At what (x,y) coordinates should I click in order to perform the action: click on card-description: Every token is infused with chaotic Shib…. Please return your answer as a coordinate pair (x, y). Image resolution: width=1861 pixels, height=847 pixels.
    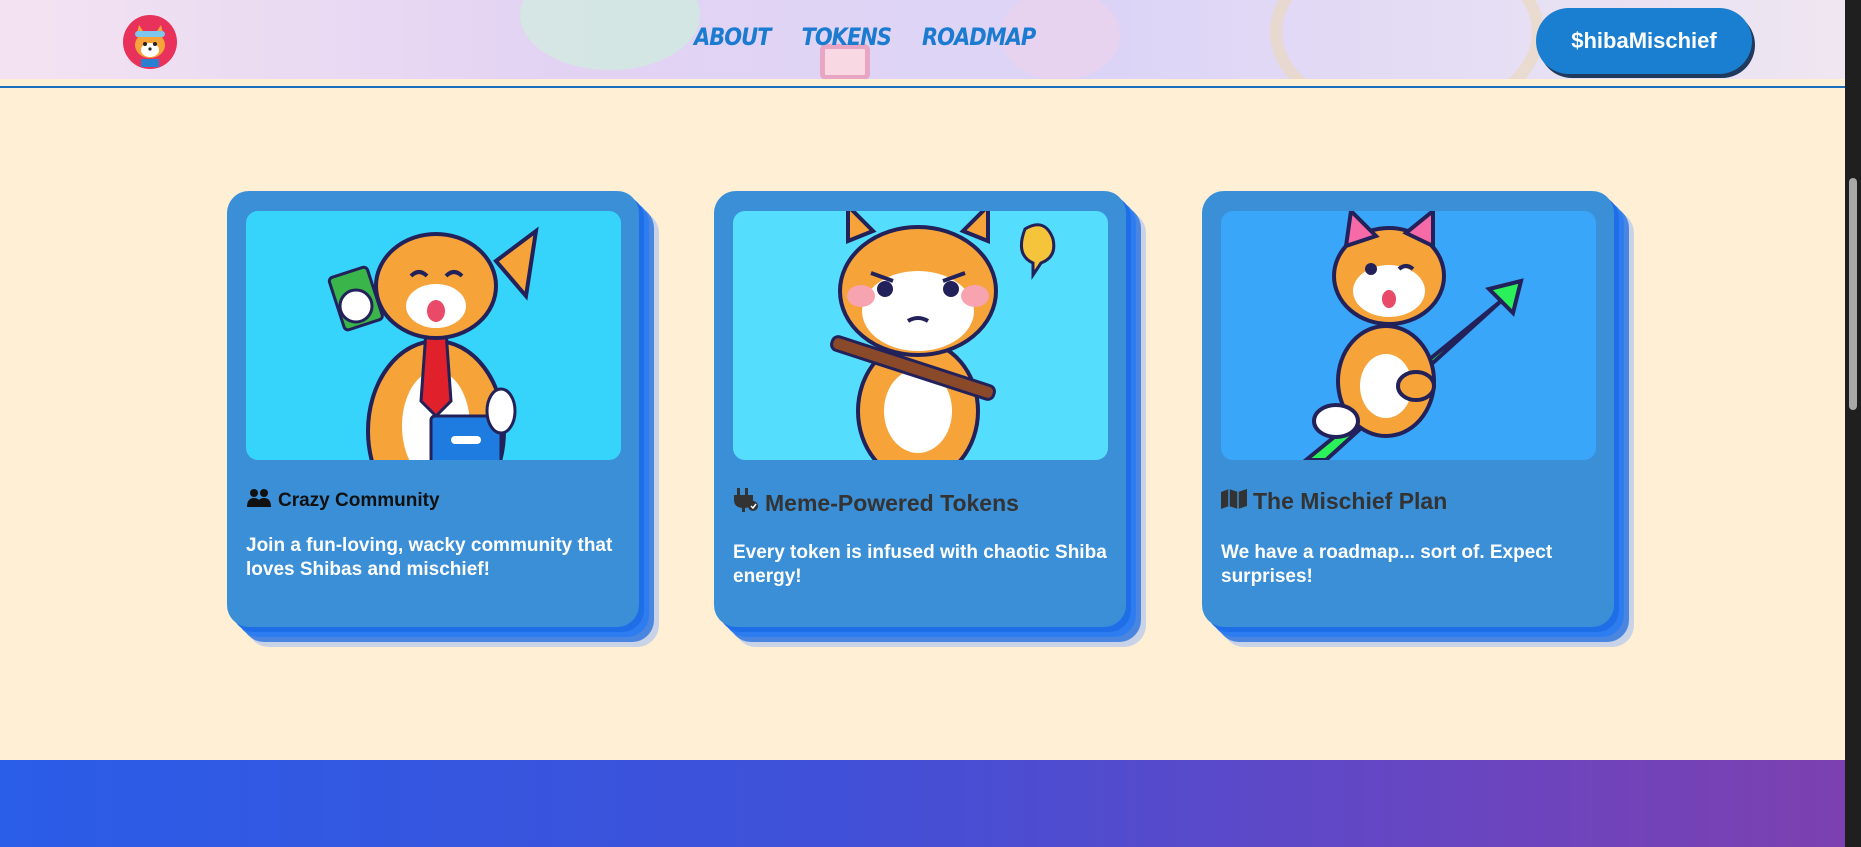
    Looking at the image, I should click on (920, 564).